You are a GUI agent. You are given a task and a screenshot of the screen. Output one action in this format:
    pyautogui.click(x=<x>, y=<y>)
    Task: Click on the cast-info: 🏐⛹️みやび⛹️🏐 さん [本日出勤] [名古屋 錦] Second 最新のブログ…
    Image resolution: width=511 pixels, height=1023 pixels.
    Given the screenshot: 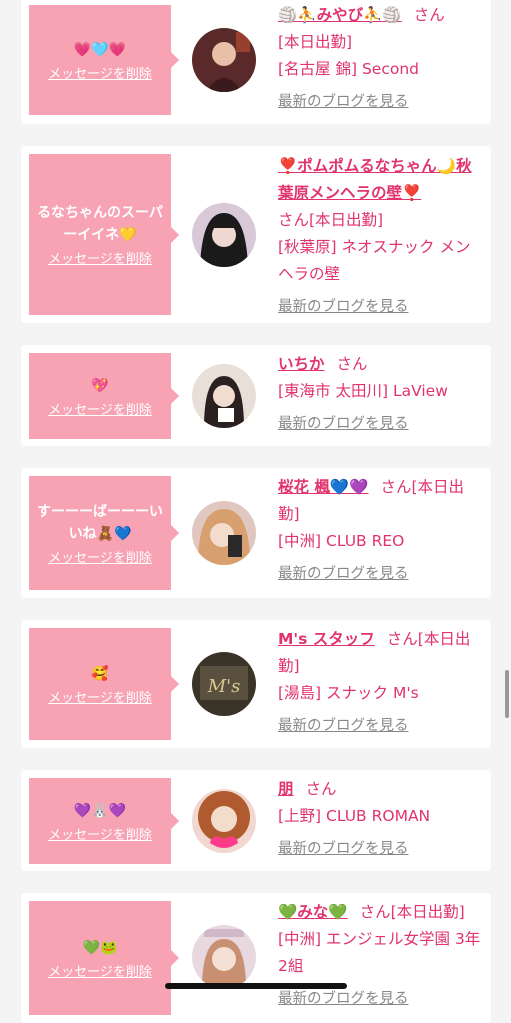 What is the action you would take?
    pyautogui.click(x=381, y=59)
    